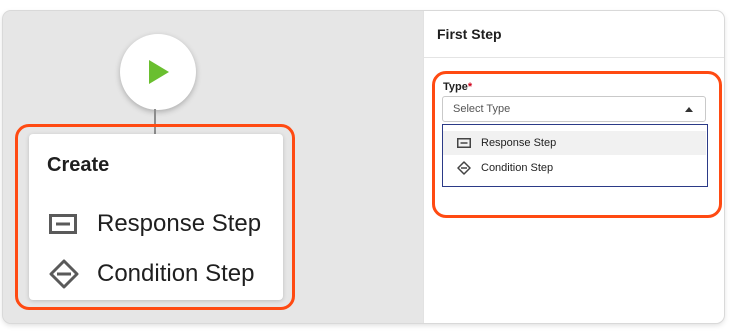 The image size is (735, 334). I want to click on panel-divider, so click(574, 57).